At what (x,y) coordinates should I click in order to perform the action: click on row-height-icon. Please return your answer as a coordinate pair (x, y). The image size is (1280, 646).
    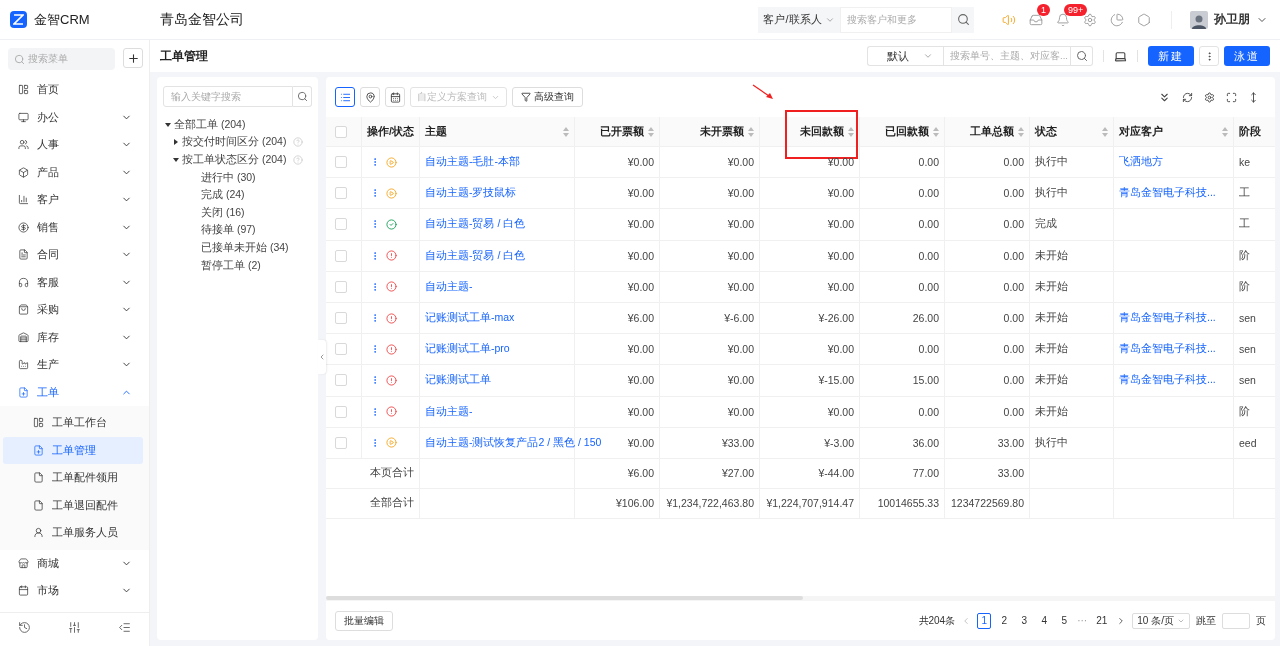
    Looking at the image, I should click on (1253, 97).